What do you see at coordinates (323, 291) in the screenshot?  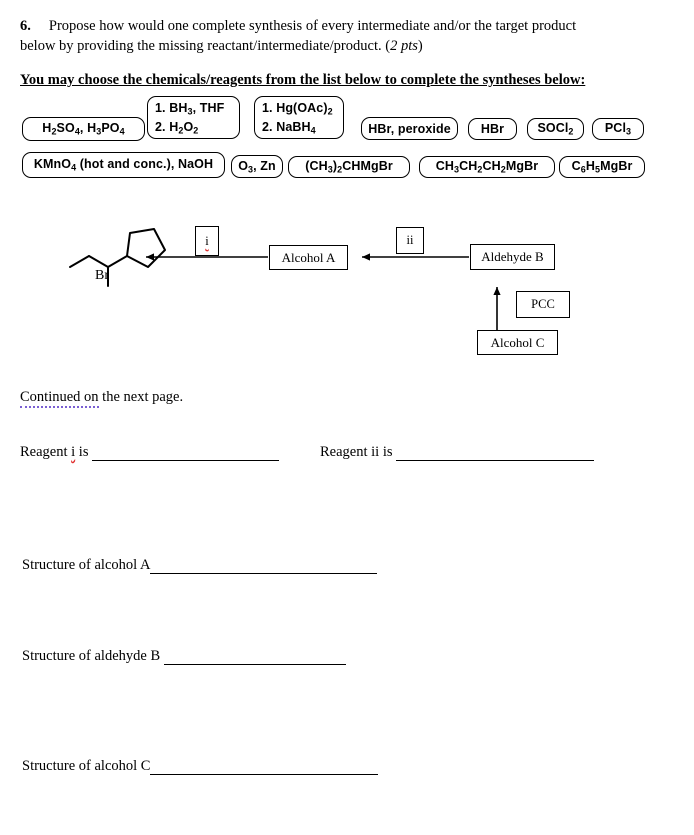 I see `scheme-arrows` at bounding box center [323, 291].